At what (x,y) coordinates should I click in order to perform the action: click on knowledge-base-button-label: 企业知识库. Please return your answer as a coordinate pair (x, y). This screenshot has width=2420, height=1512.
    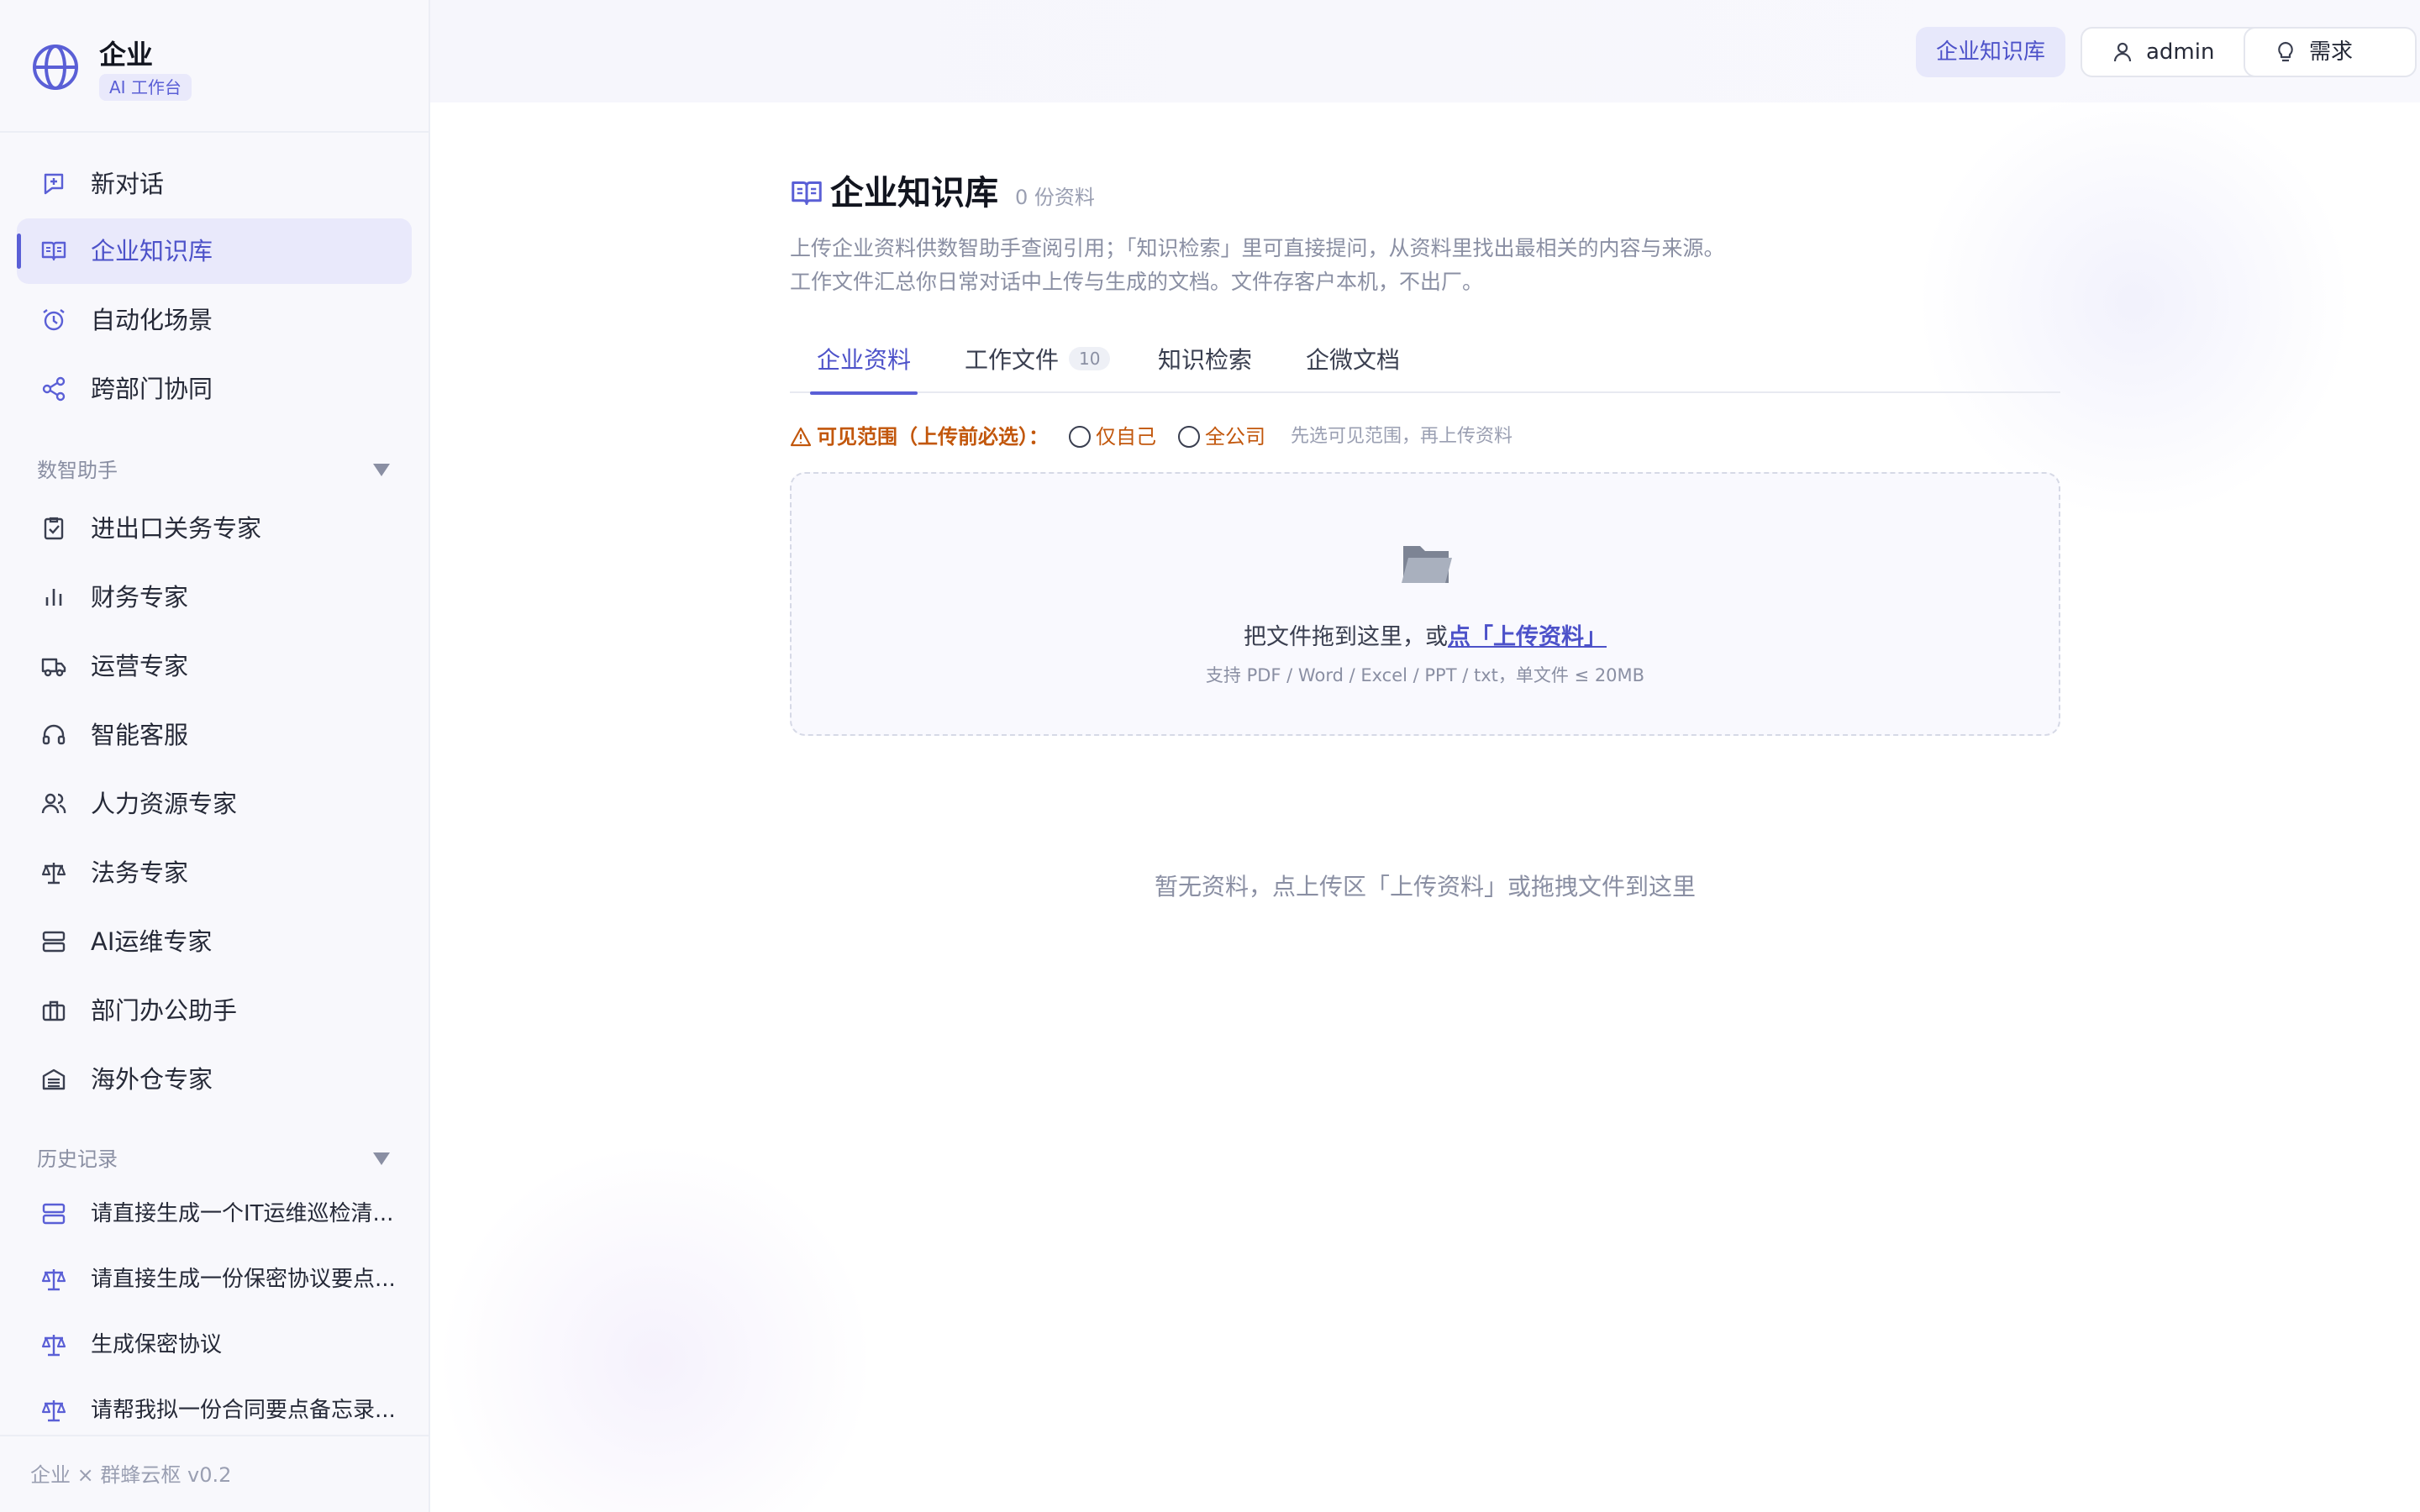
    Looking at the image, I should click on (1990, 52).